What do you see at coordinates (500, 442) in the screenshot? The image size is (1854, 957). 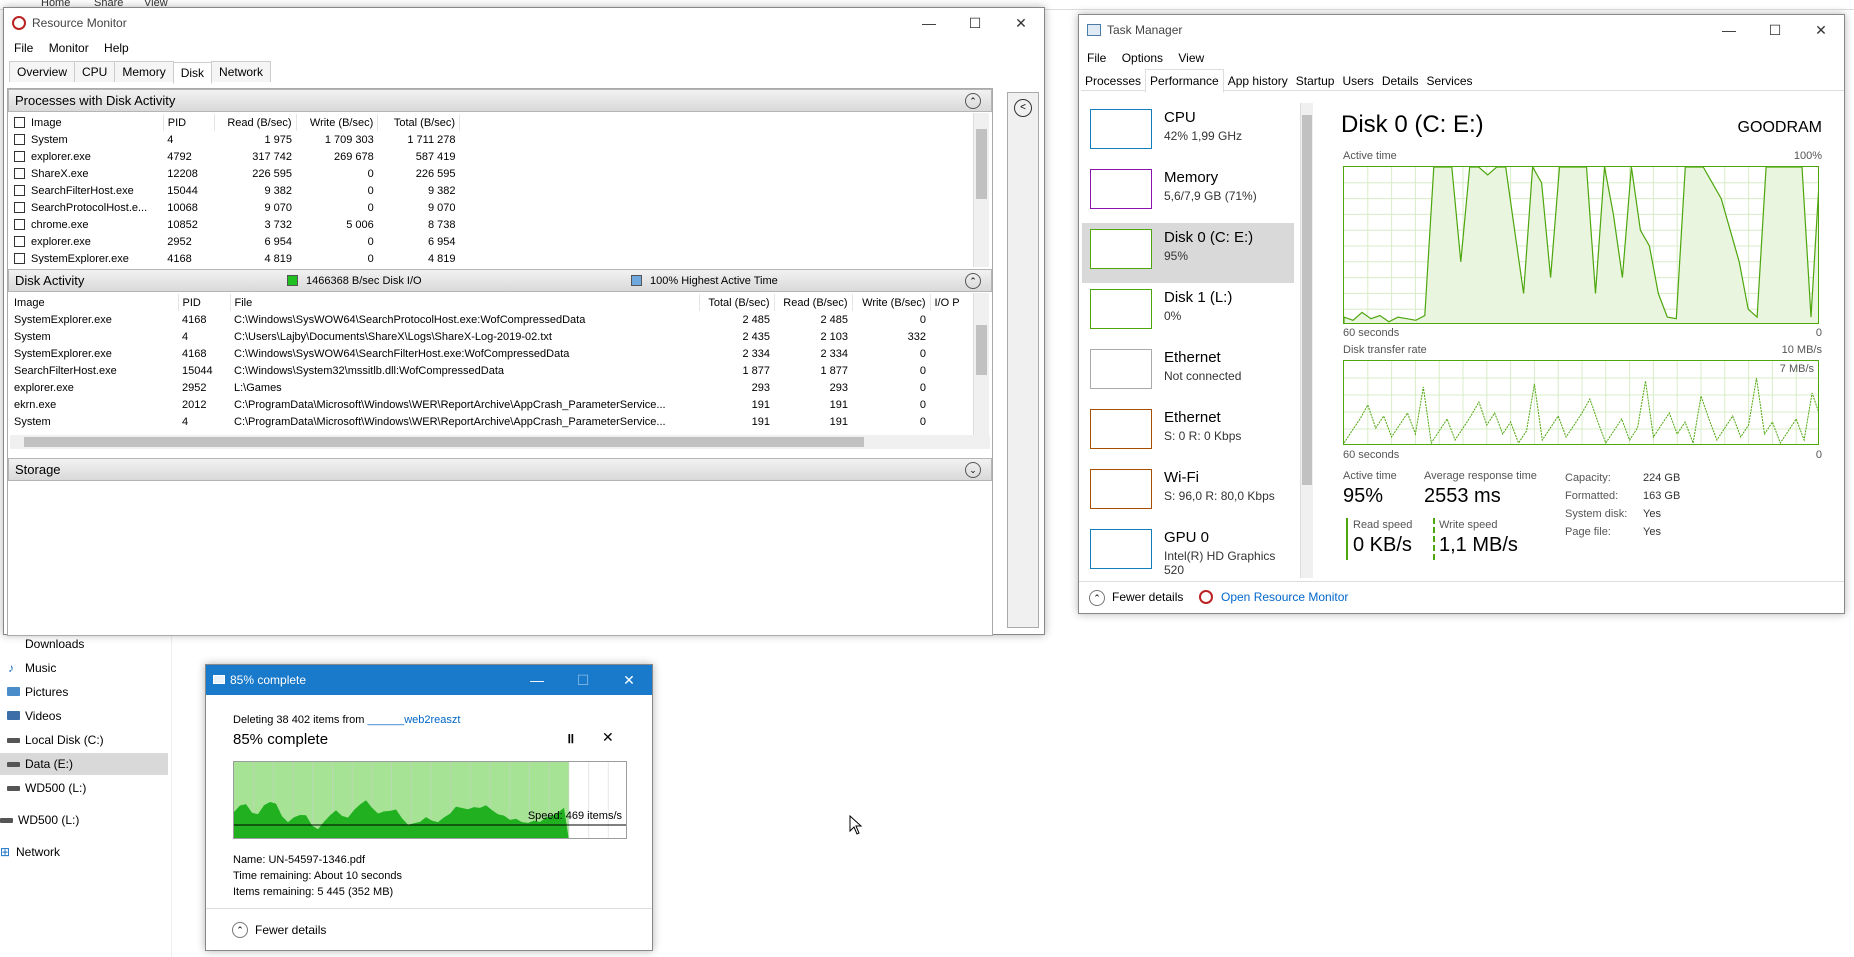 I see `disk-activity-hscrollbar` at bounding box center [500, 442].